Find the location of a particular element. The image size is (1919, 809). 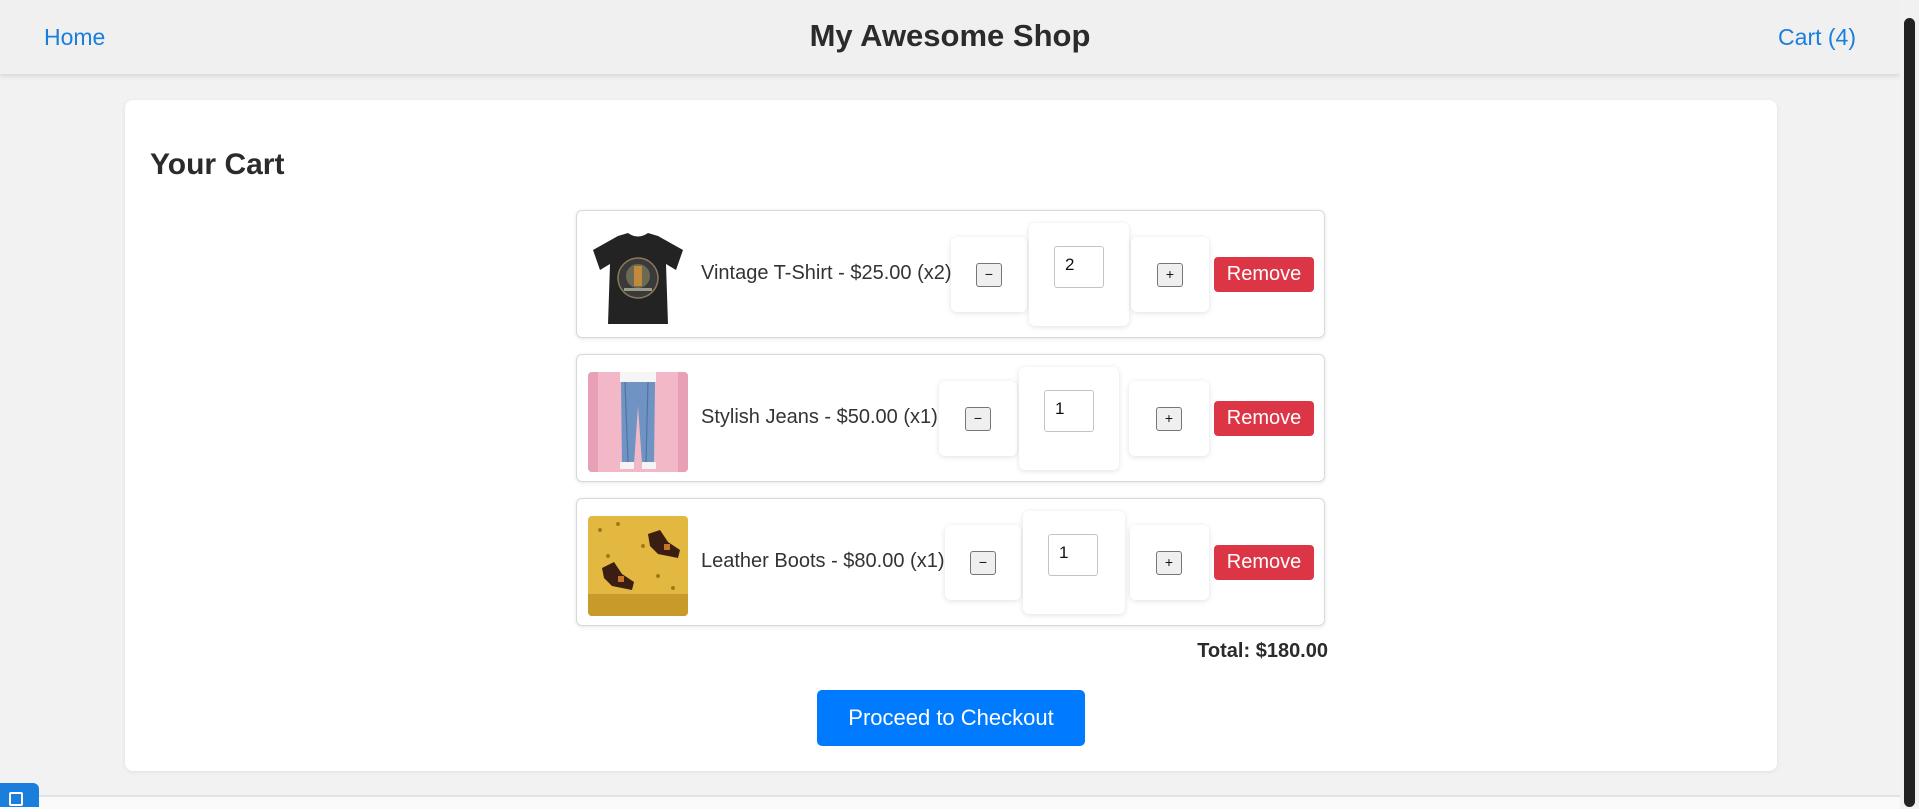

item-label: Vintage T-Shirt - $25.00 (x2) is located at coordinates (826, 273).